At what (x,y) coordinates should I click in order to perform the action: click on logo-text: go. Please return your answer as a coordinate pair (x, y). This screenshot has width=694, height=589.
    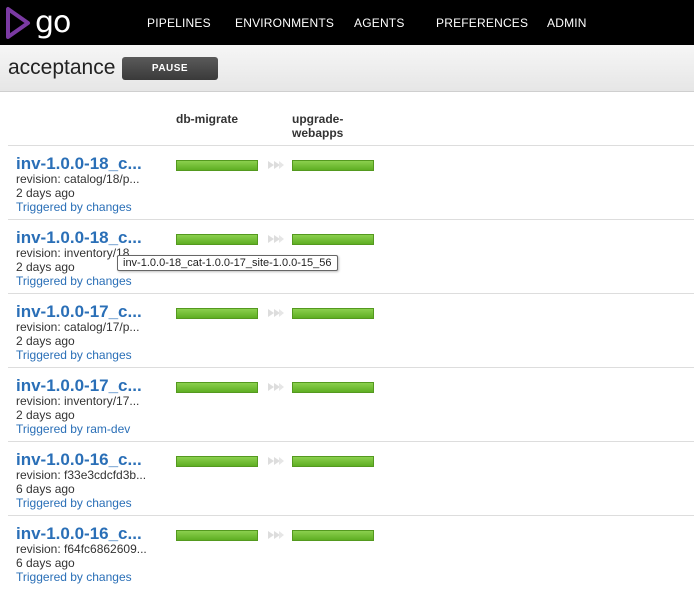
    Looking at the image, I should click on (53, 22).